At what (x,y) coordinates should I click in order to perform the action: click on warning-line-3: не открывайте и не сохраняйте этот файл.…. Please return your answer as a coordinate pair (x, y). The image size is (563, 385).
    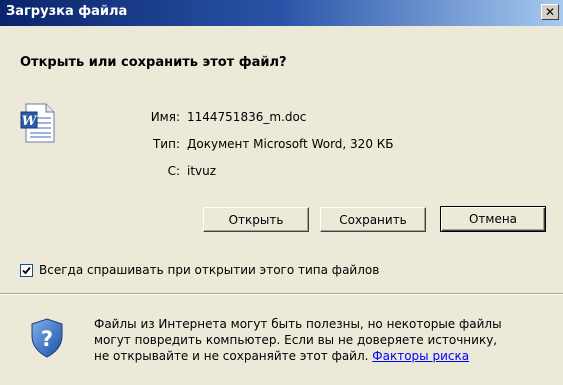
    Looking at the image, I should click on (324, 356).